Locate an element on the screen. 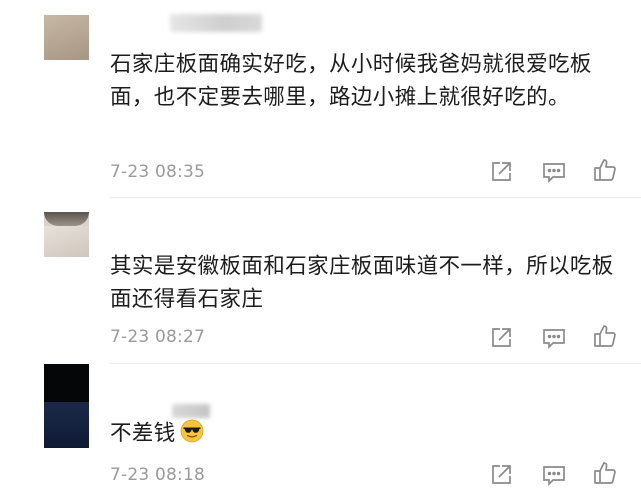  comment-time: 7-23 08:18 is located at coordinates (157, 475).